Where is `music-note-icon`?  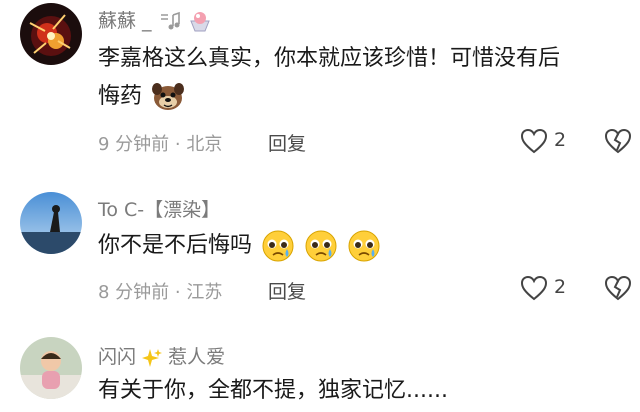 music-note-icon is located at coordinates (170, 22).